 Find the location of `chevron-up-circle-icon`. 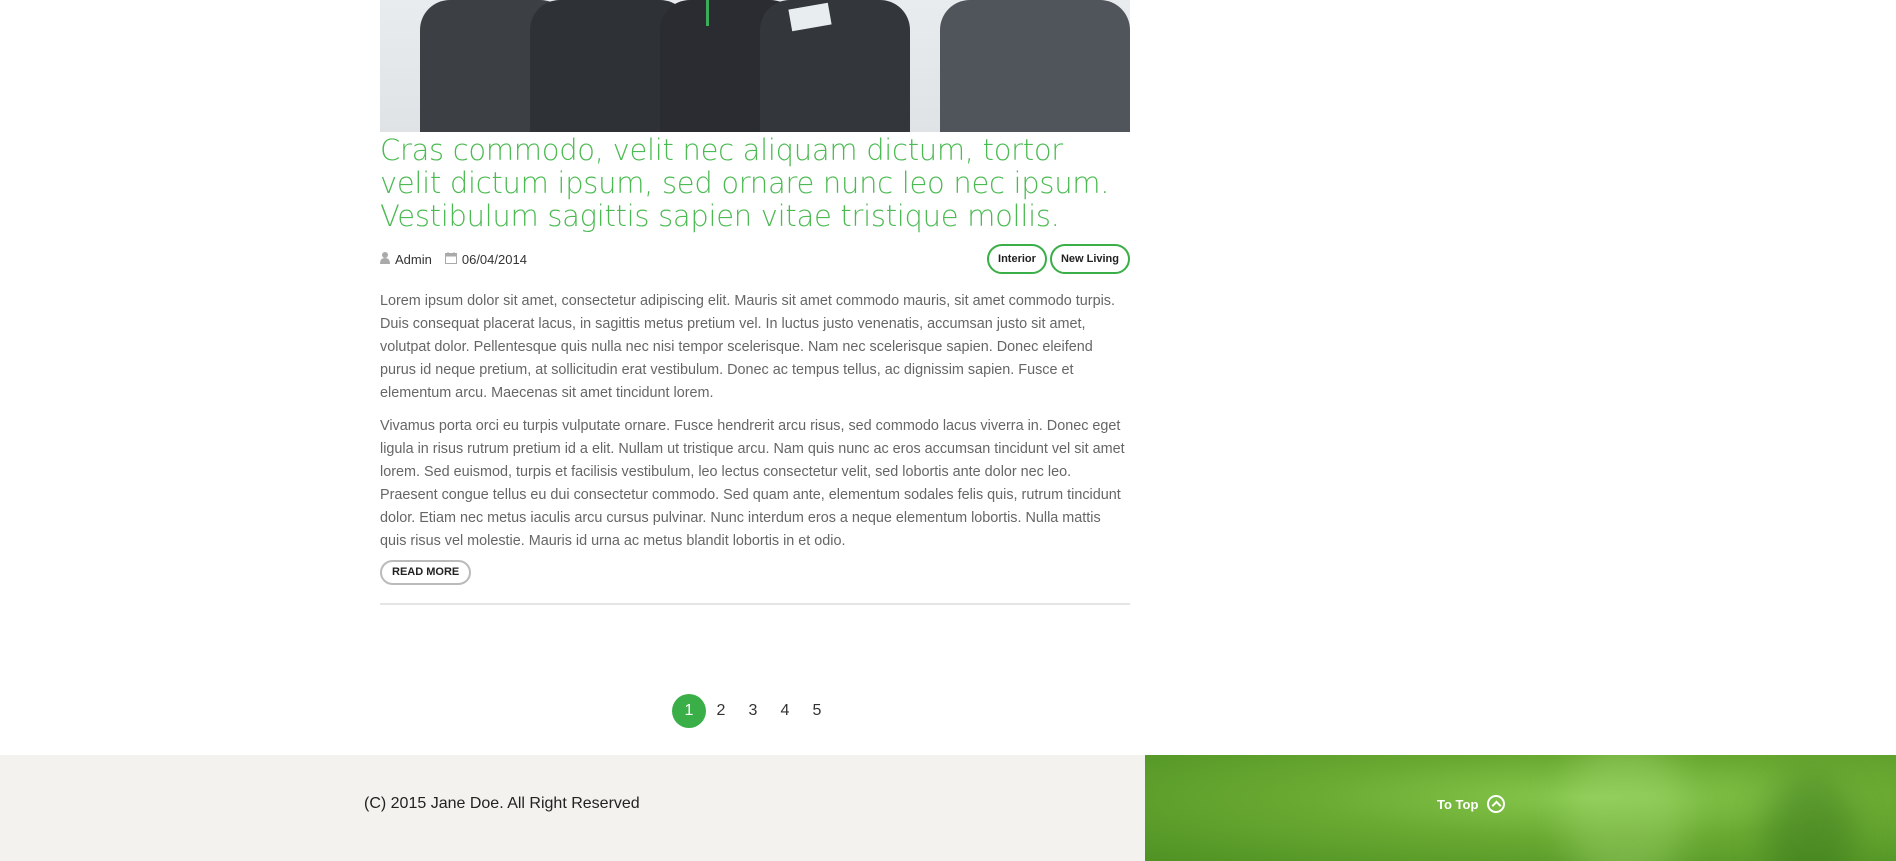

chevron-up-circle-icon is located at coordinates (1496, 804).